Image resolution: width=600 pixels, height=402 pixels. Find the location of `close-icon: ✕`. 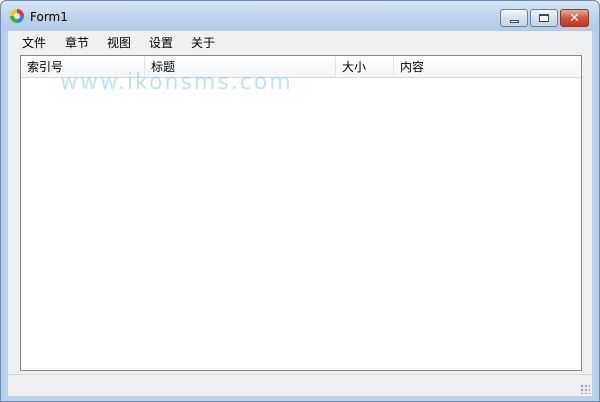

close-icon: ✕ is located at coordinates (574, 18).